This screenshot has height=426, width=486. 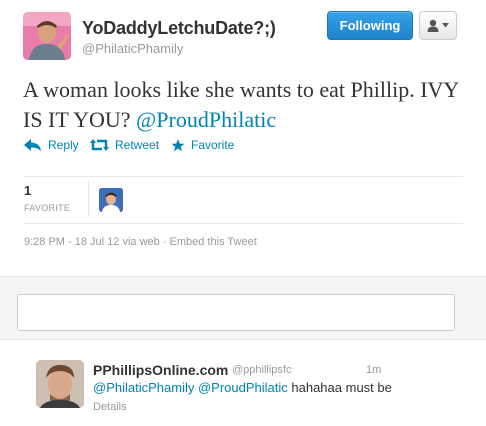 What do you see at coordinates (370, 25) in the screenshot?
I see `following-button: Following` at bounding box center [370, 25].